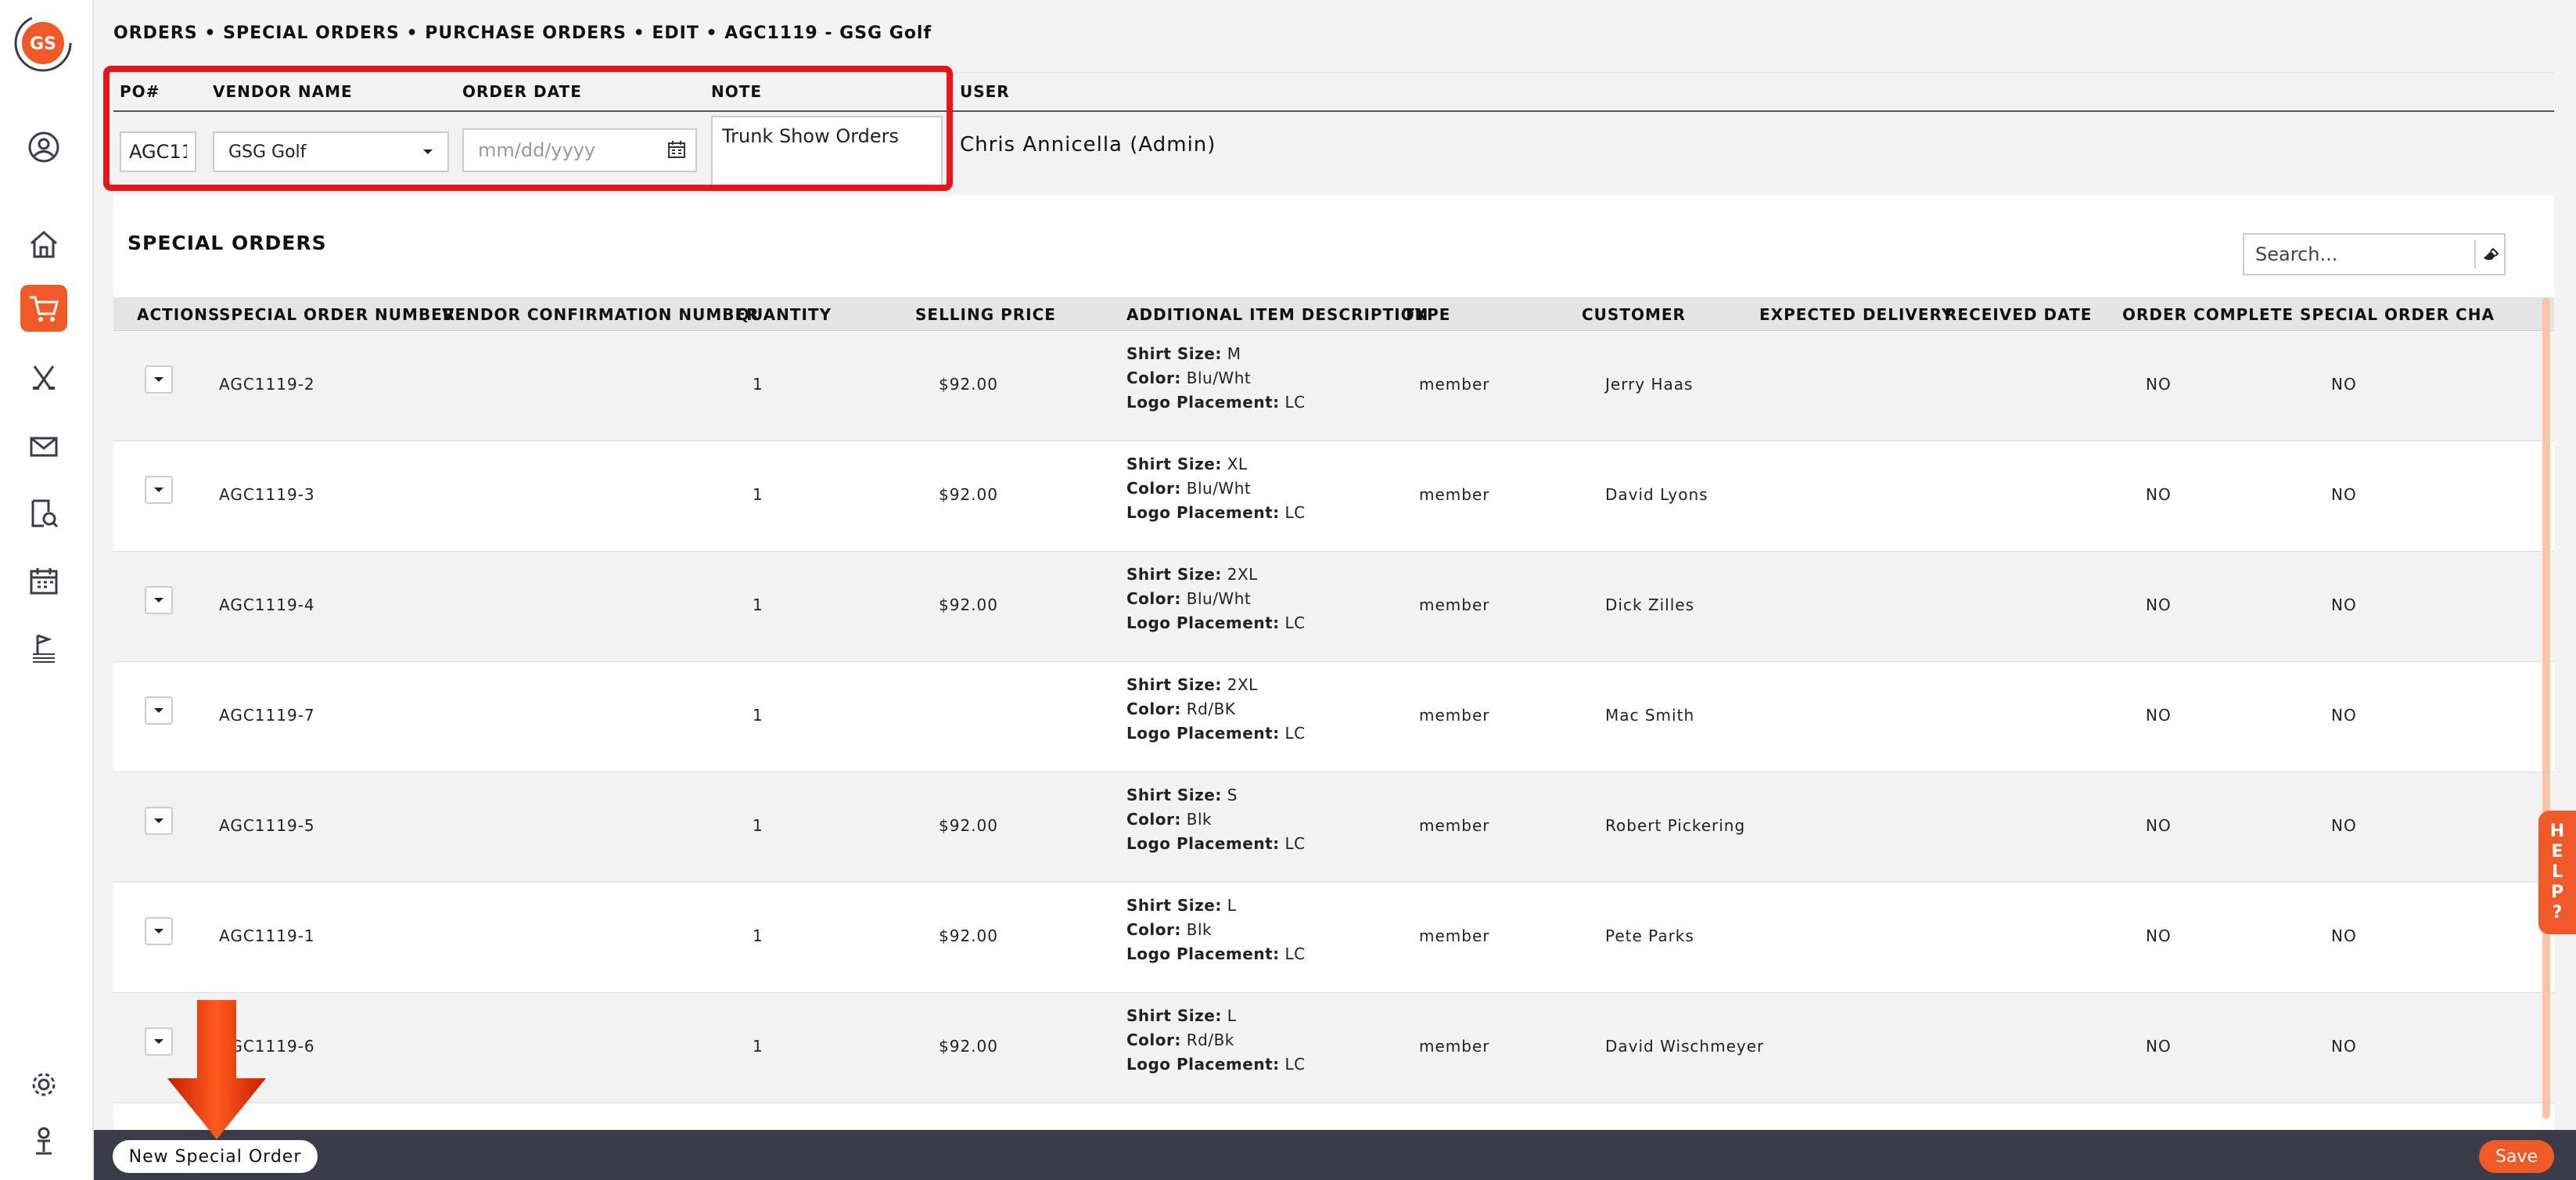 This screenshot has width=2576, height=1180. Describe the element at coordinates (737, 91) in the screenshot. I see `note-label: NOTE` at that location.